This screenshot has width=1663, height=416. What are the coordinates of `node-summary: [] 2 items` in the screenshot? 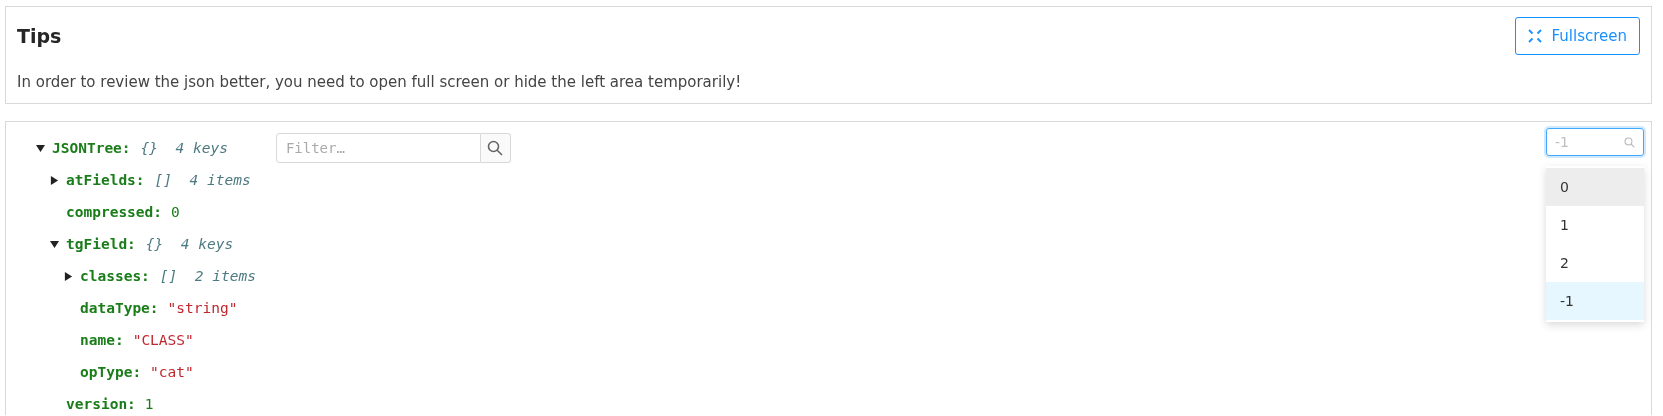 It's located at (207, 276).